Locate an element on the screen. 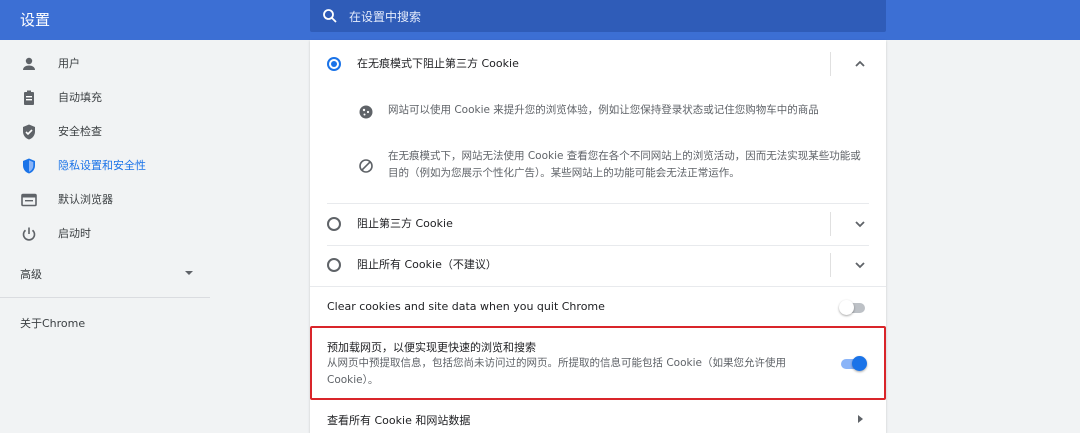 The height and width of the screenshot is (433, 1080). sidebar-item-on-startup: 启动时 is located at coordinates (105, 233).